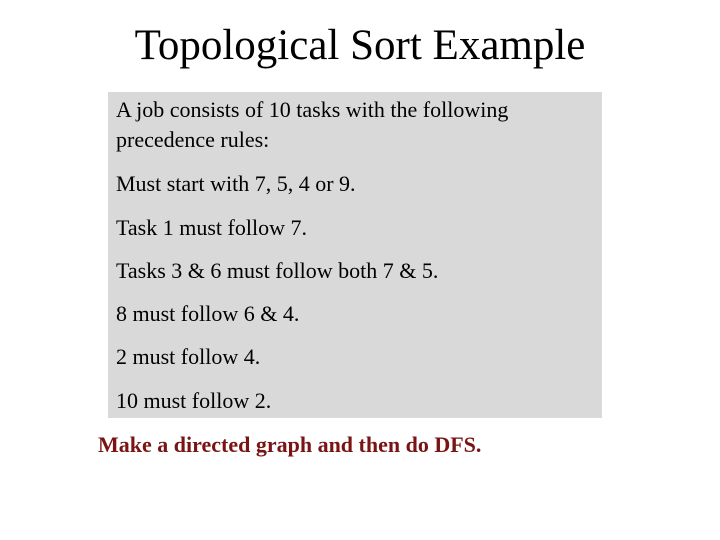 The height and width of the screenshot is (540, 720). What do you see at coordinates (360, 45) in the screenshot?
I see `slide-title: Topological Sort Example` at bounding box center [360, 45].